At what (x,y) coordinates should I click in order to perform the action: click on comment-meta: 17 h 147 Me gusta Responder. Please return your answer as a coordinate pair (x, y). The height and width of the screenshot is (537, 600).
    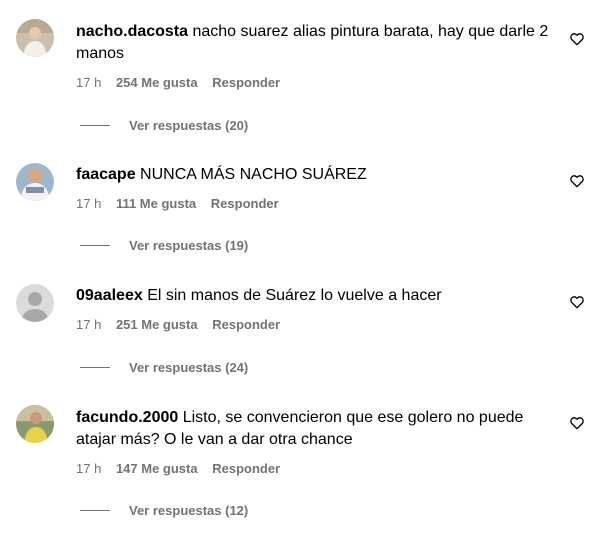
    Looking at the image, I should click on (183, 468).